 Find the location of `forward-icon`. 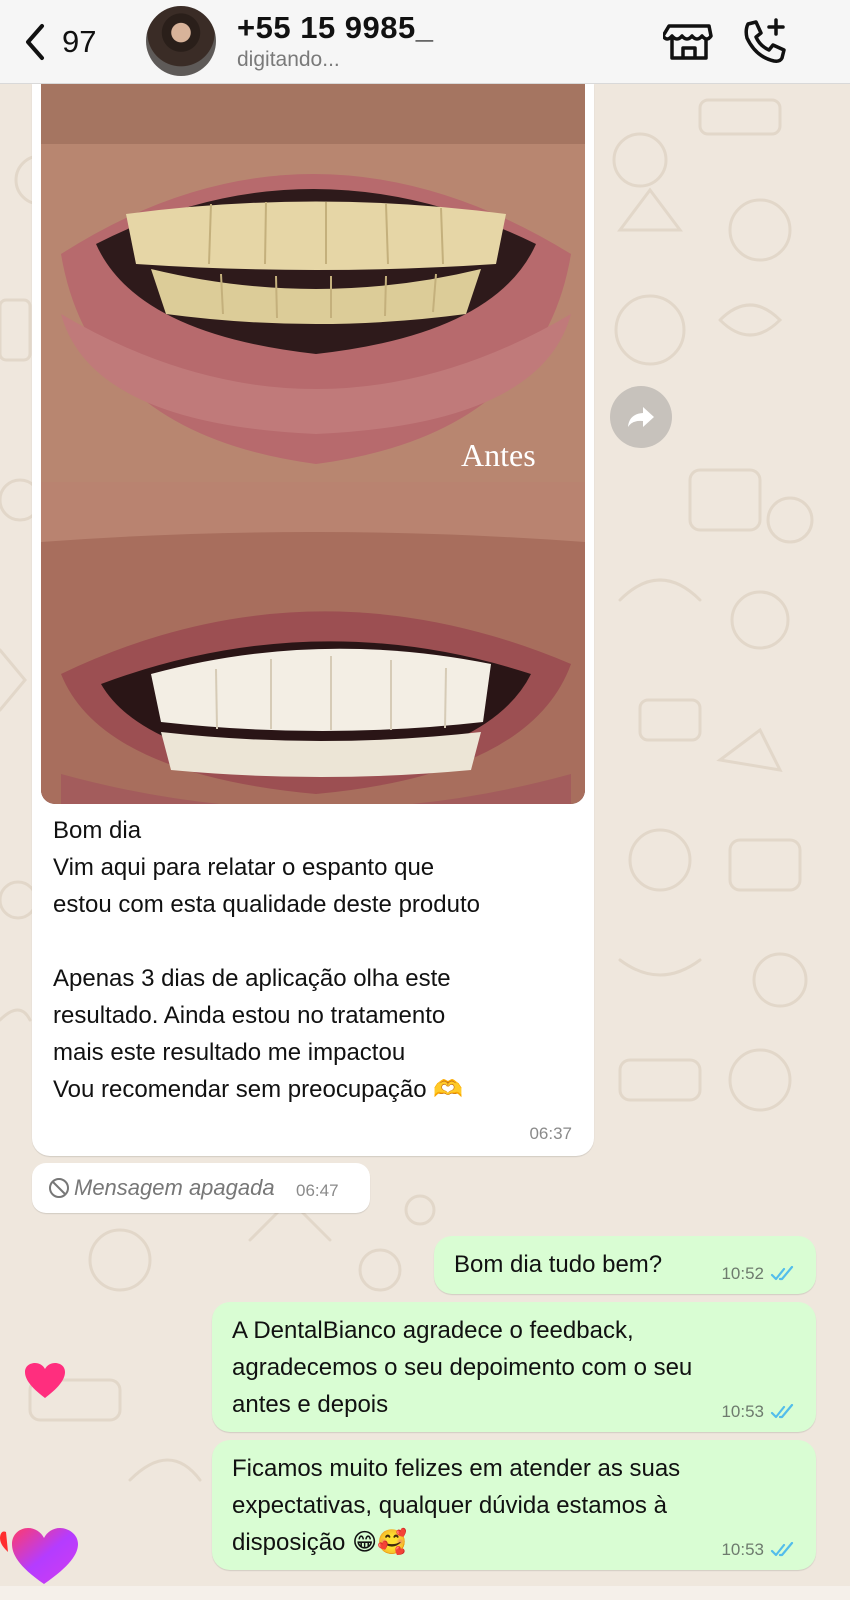

forward-icon is located at coordinates (641, 417).